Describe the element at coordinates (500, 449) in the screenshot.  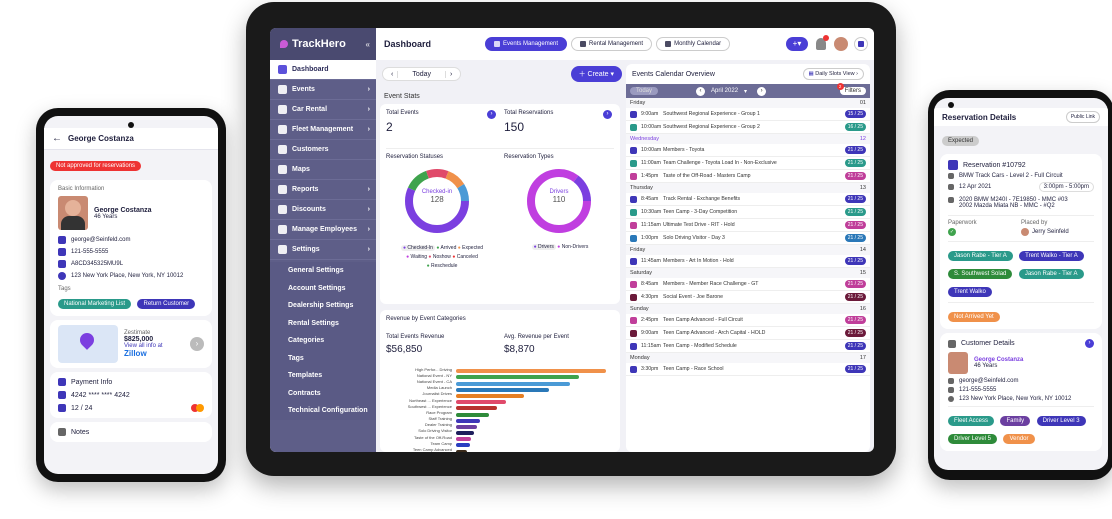
I see `bar-row: Teen Camp Advanced` at that location.